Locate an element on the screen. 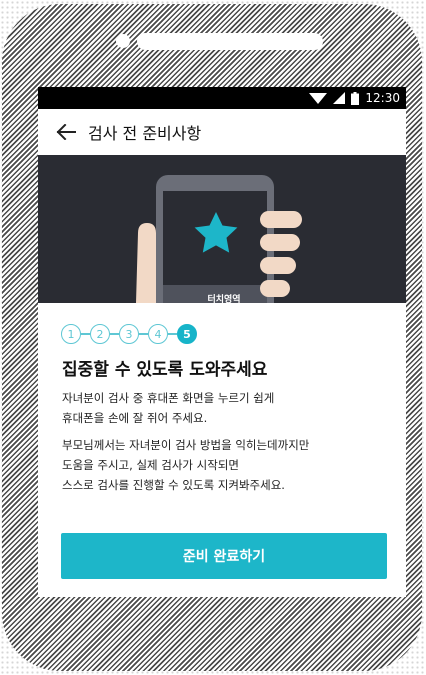 Image resolution: width=426 pixels, height=675 pixels. wifi-icon is located at coordinates (318, 98).